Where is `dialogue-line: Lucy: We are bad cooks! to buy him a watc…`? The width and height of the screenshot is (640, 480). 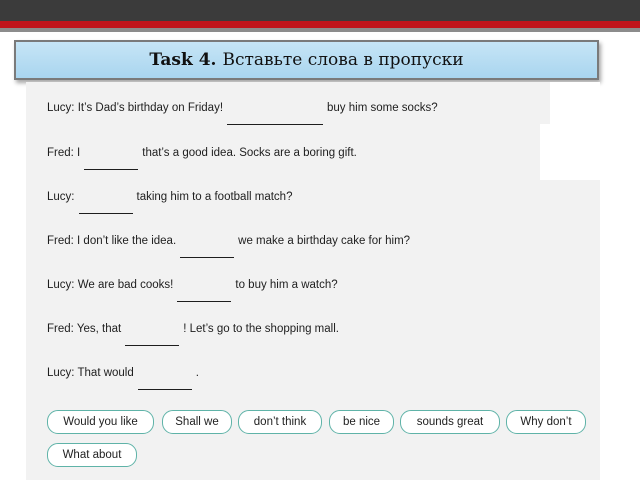
dialogue-line: Lucy: We are bad cooks! to buy him a watc… is located at coordinates (192, 289).